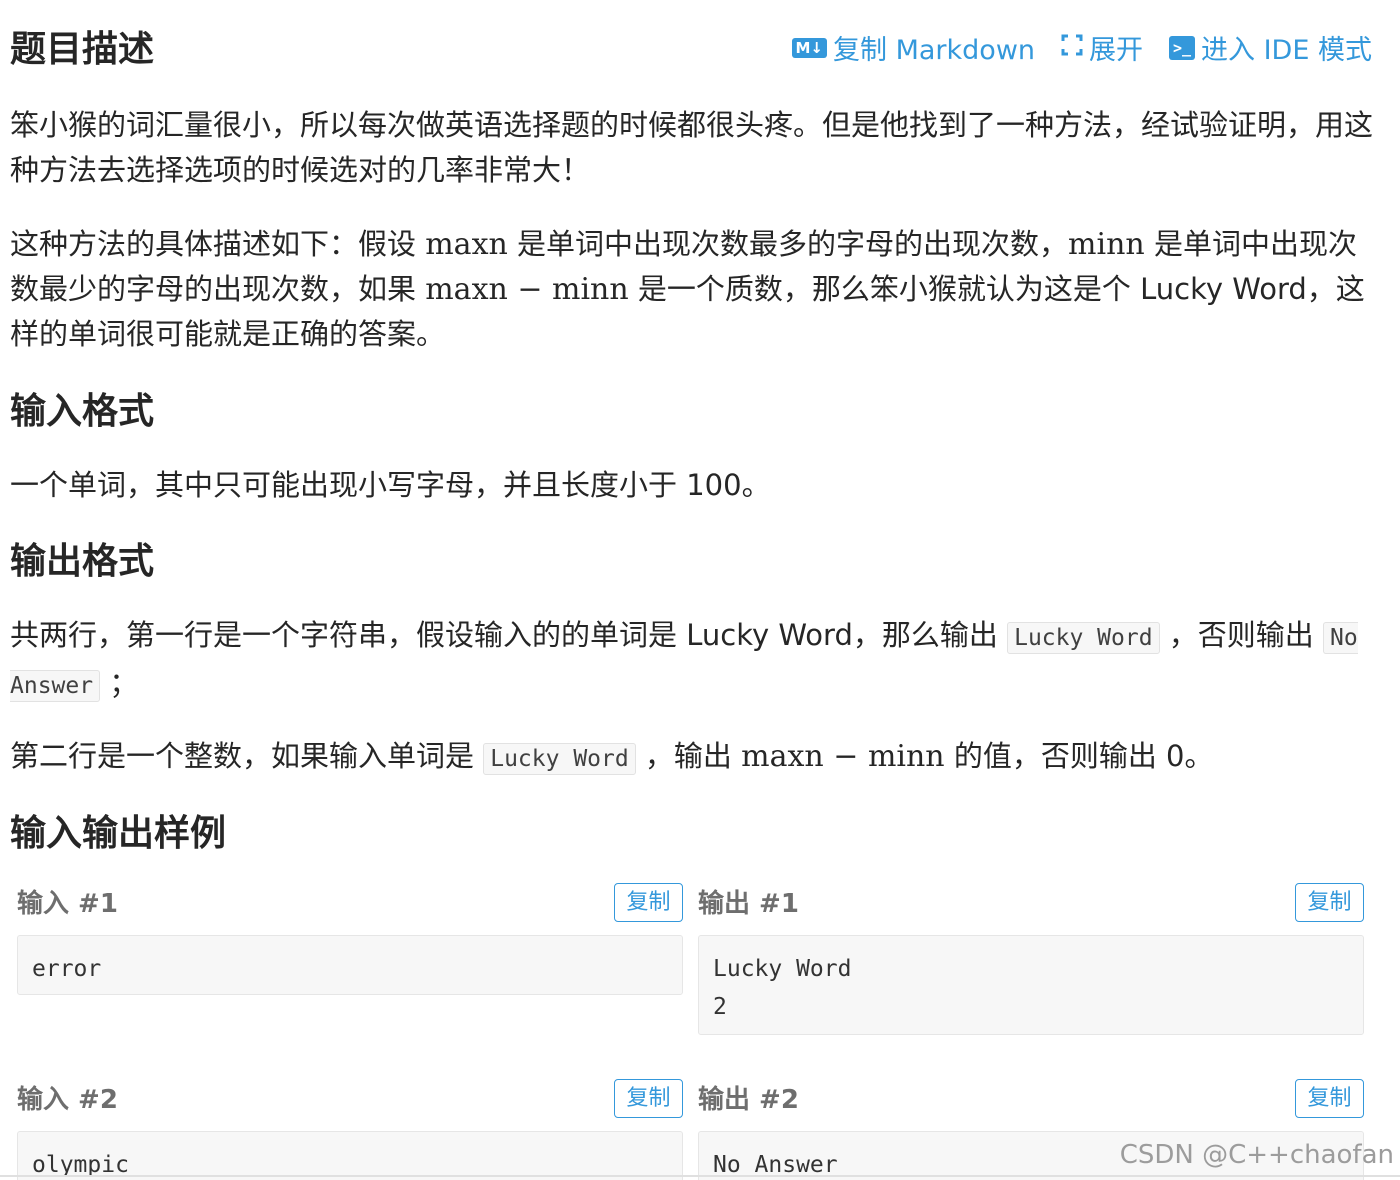 Image resolution: width=1400 pixels, height=1180 pixels. I want to click on copy-markdown-link: M↓ 复制 Markdown, so click(913, 47).